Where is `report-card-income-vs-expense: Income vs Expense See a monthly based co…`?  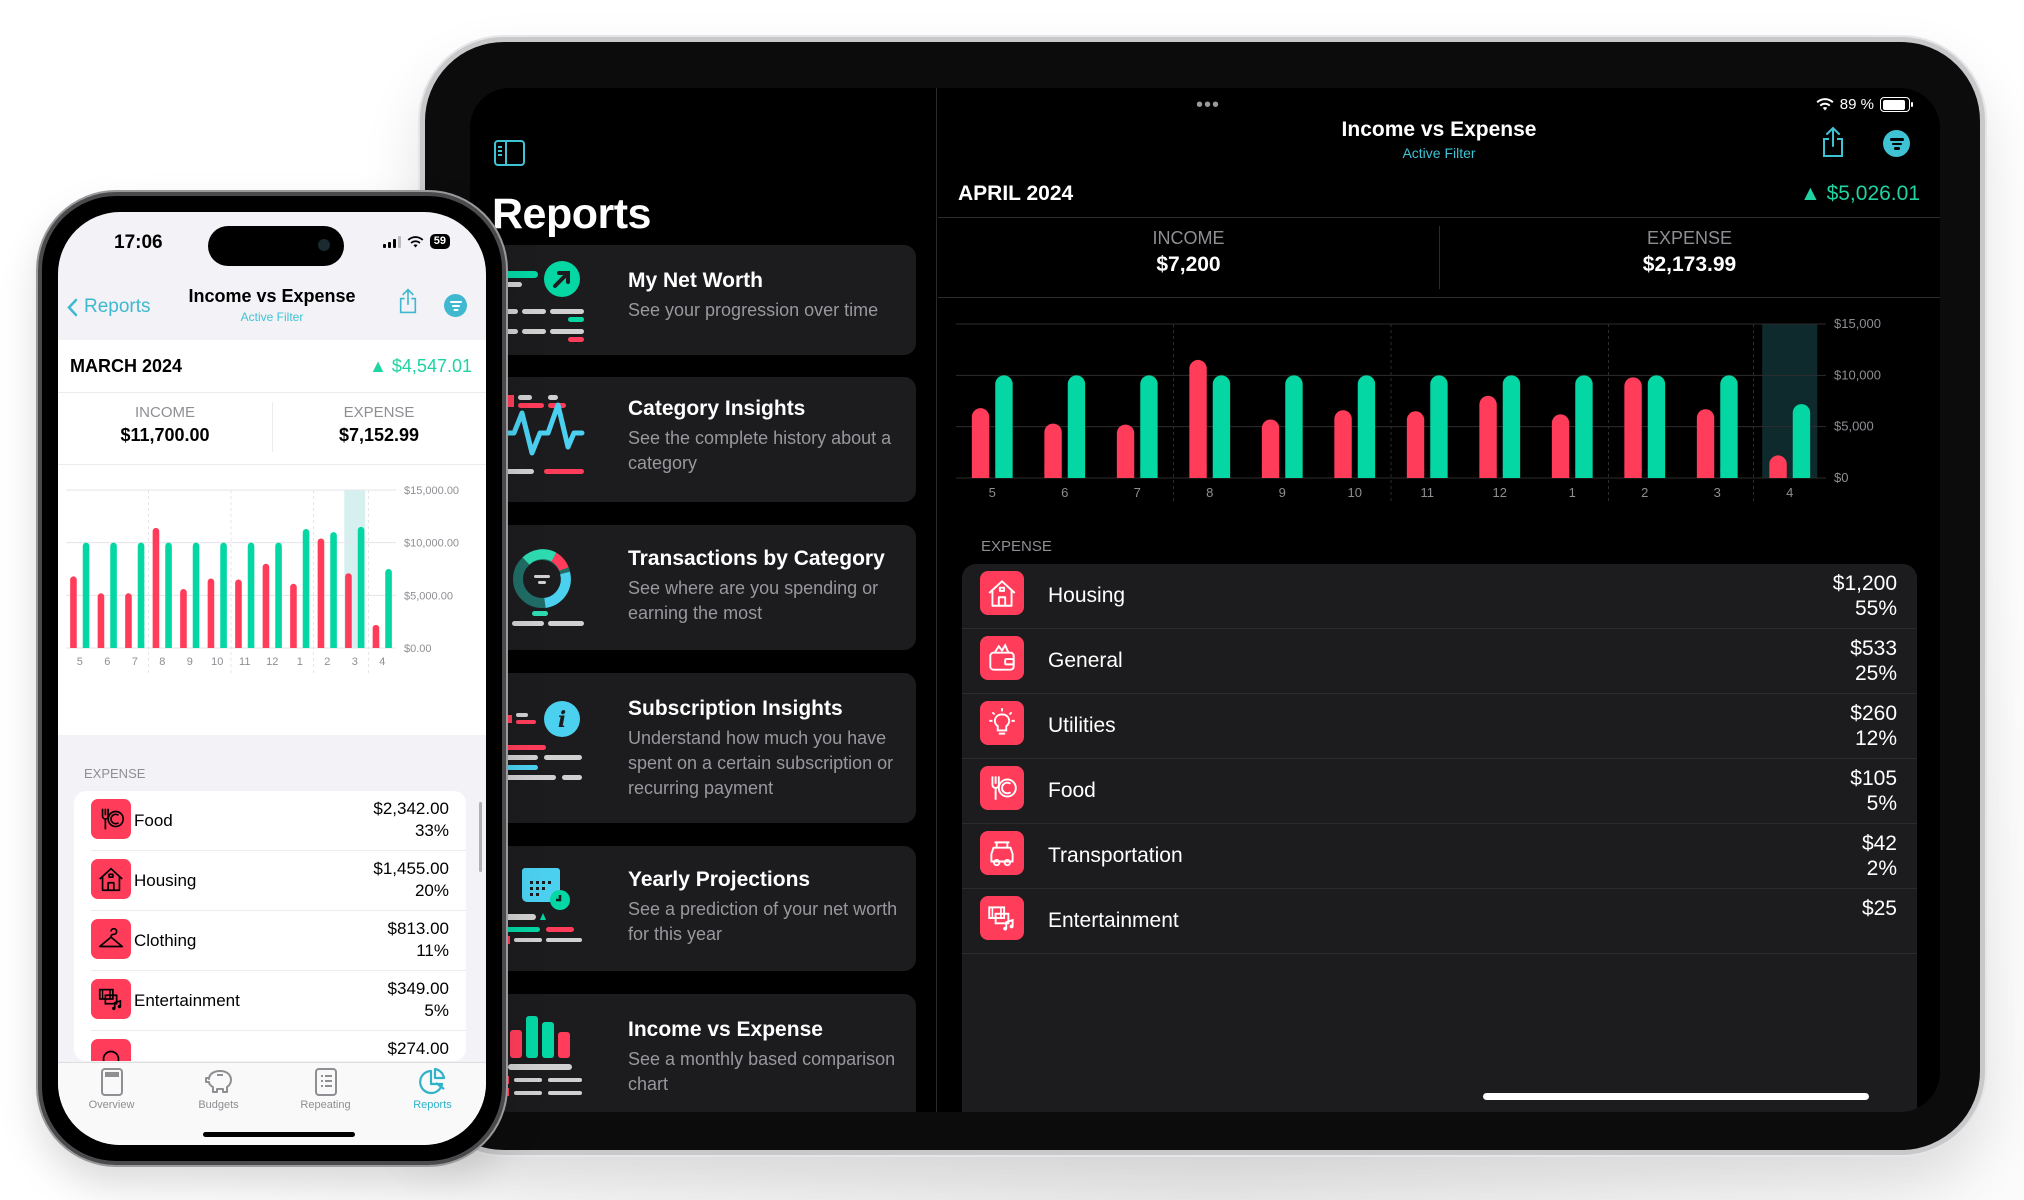
report-card-income-vs-expense: Income vs Expense See a monthly based co… is located at coordinates (705, 1053).